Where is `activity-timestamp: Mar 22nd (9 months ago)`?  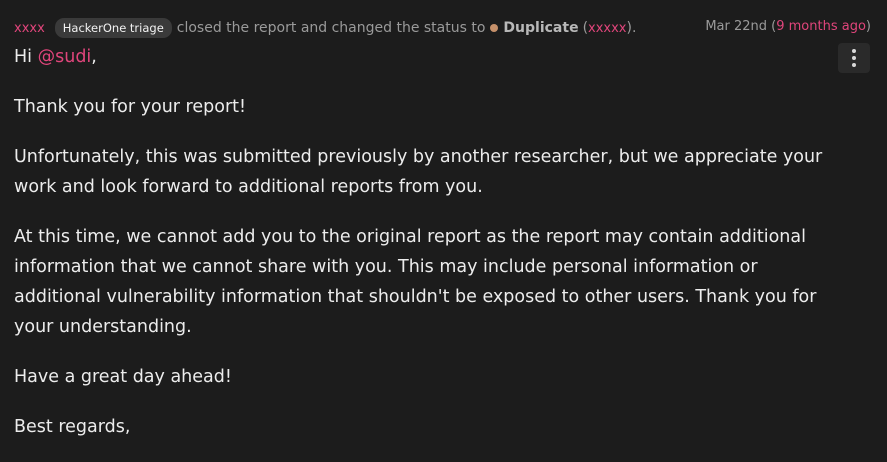 activity-timestamp: Mar 22nd (9 months ago) is located at coordinates (788, 26).